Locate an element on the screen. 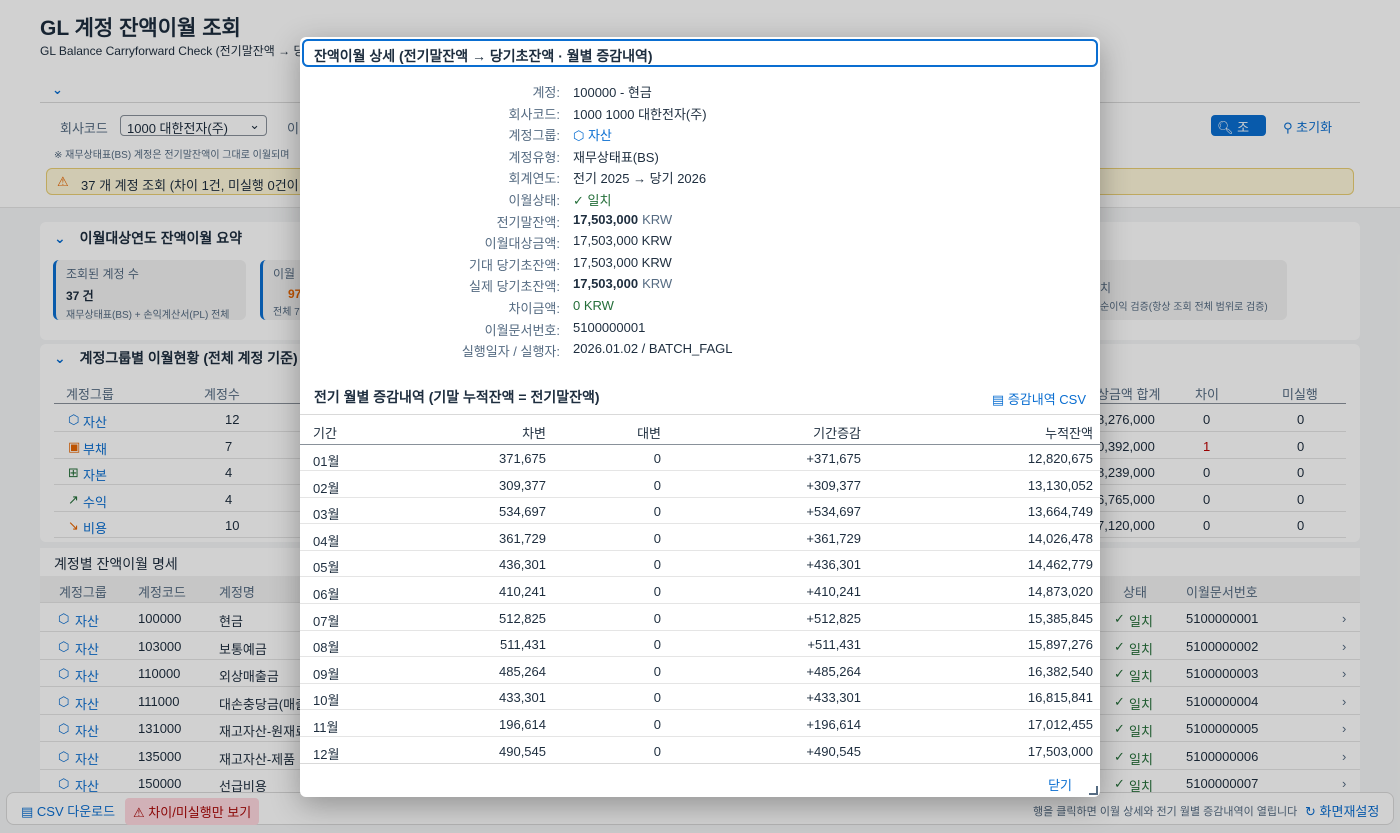 Image resolution: width=1400 pixels, height=833 pixels. cell-change: +436,301 is located at coordinates (833, 565).